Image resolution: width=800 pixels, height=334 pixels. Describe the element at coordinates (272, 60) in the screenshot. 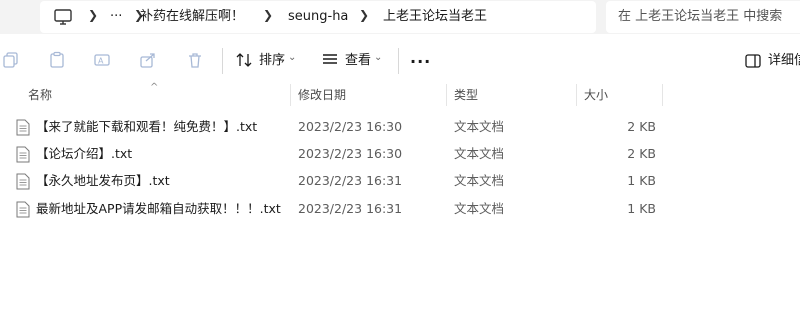

I see `sort-label: 排序` at that location.